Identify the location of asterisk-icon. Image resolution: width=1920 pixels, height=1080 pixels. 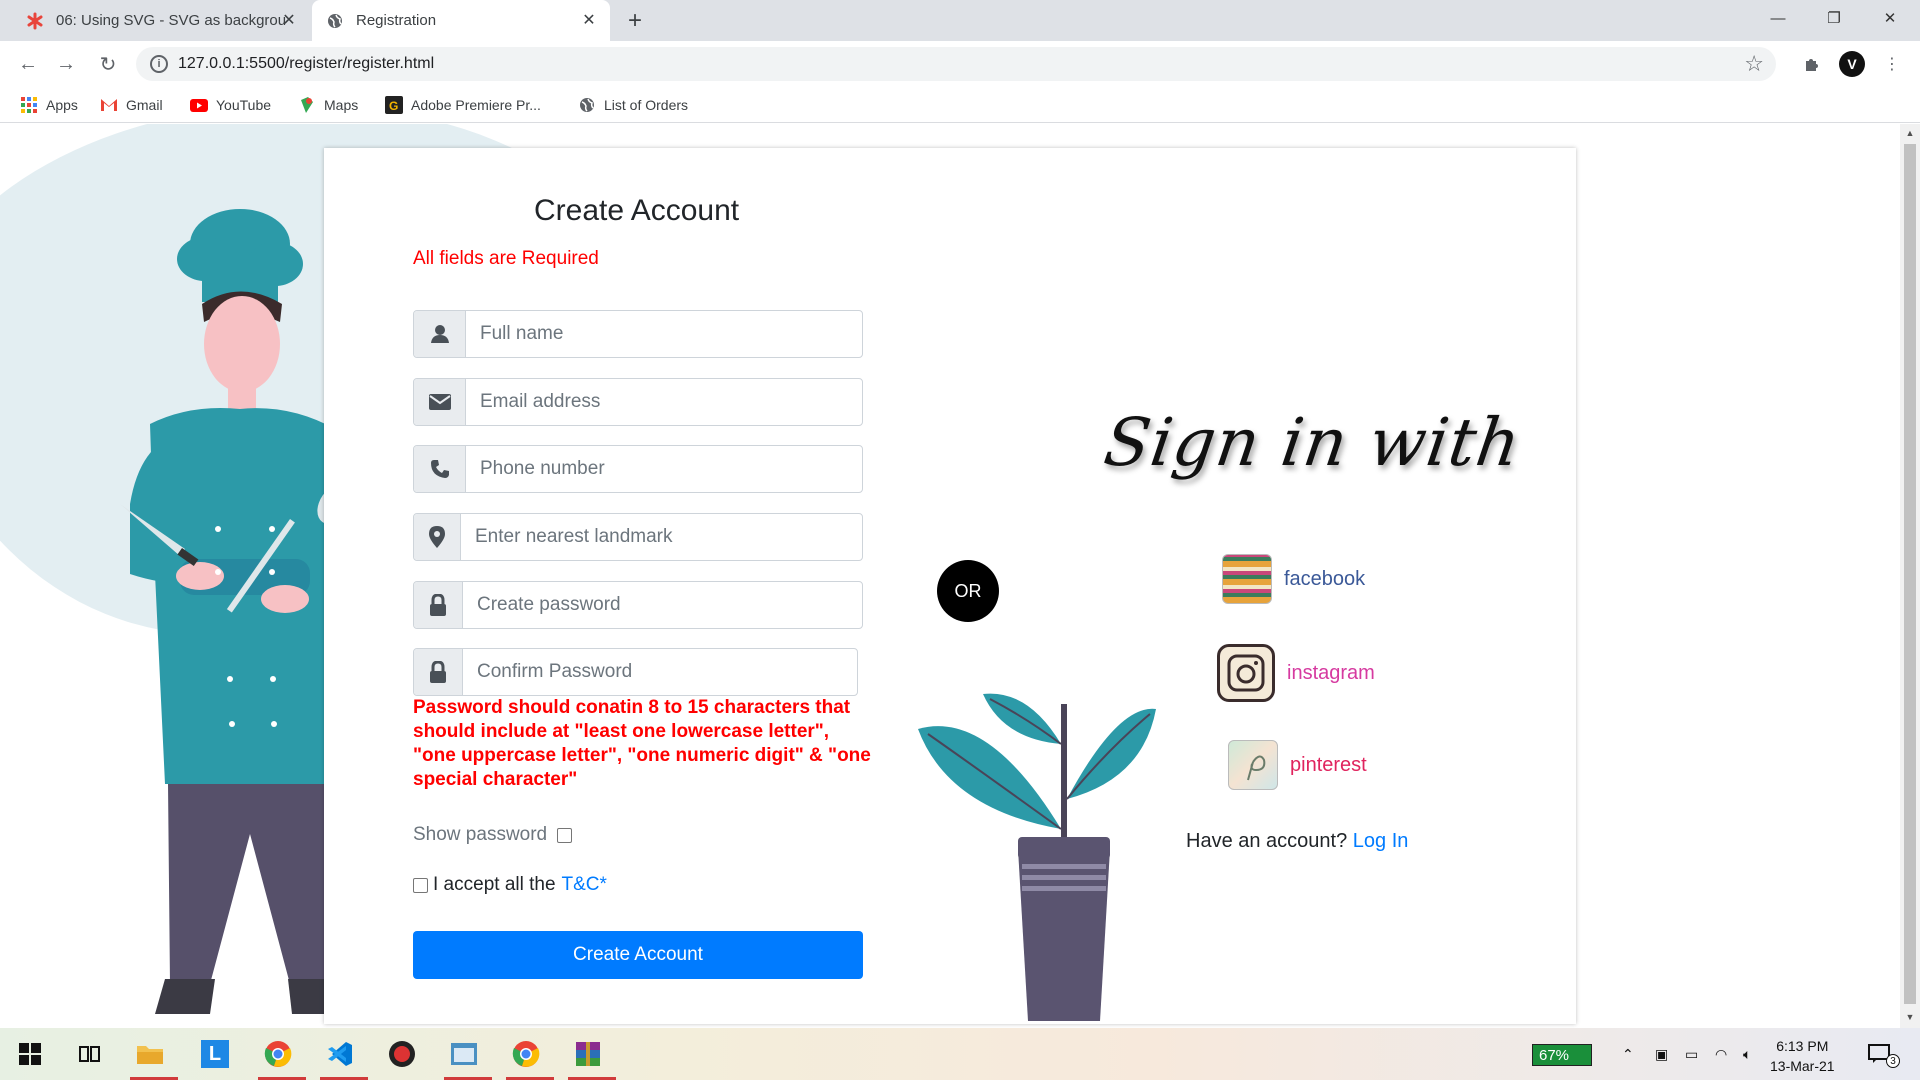
(35, 21).